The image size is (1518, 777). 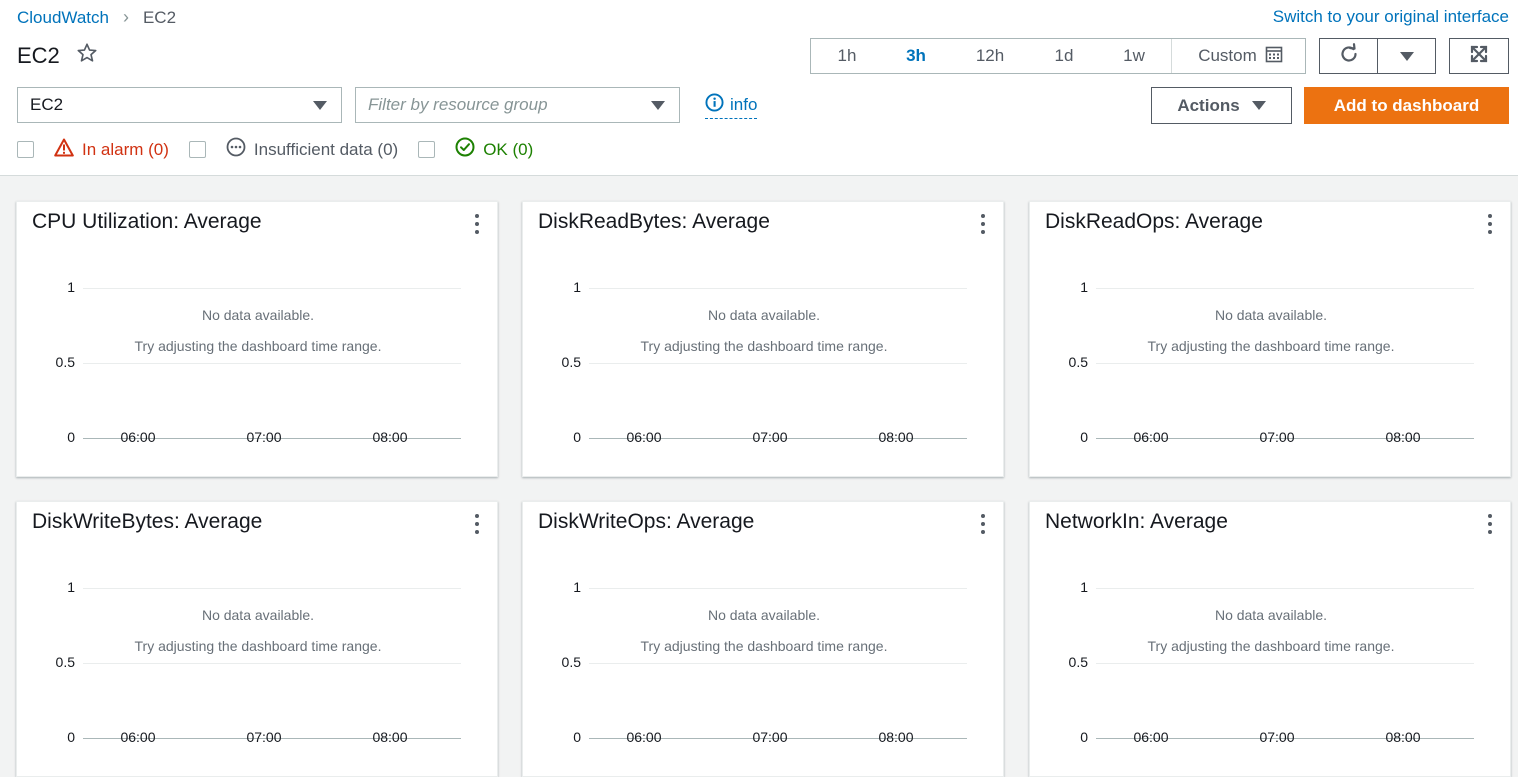 I want to click on warning-icon, so click(x=64, y=150).